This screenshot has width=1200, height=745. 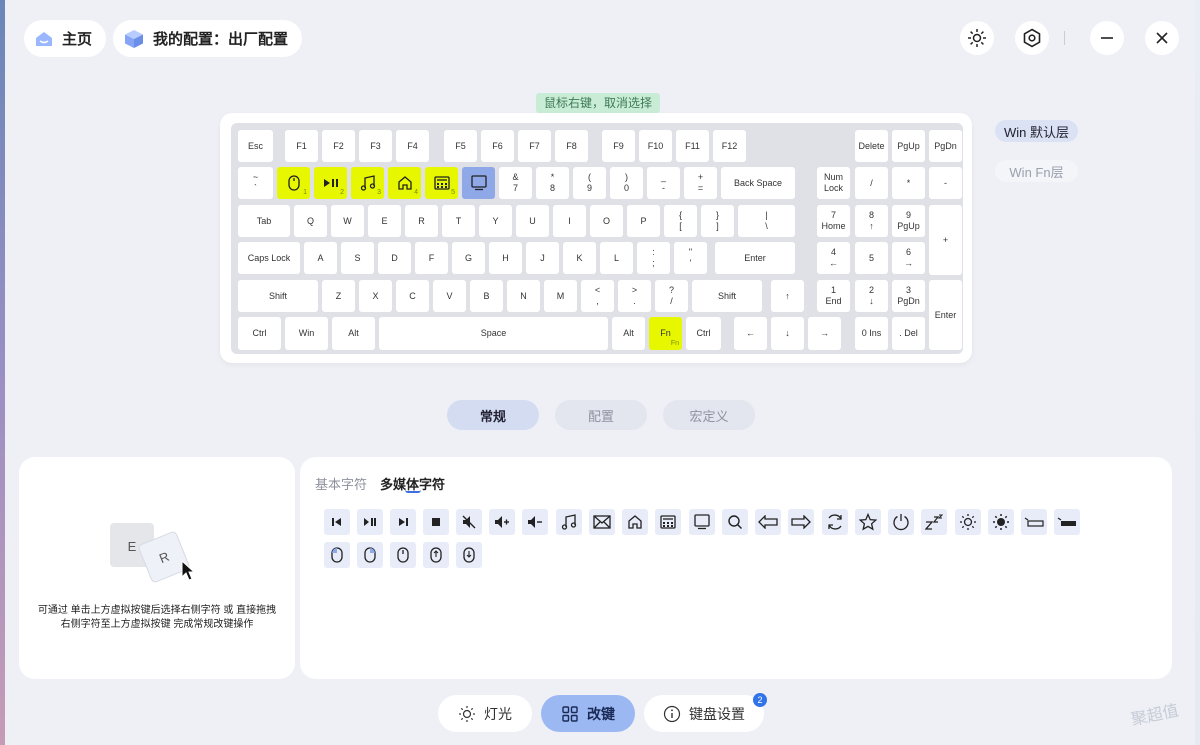 What do you see at coordinates (370, 555) in the screenshot?
I see `mouse-right-key` at bounding box center [370, 555].